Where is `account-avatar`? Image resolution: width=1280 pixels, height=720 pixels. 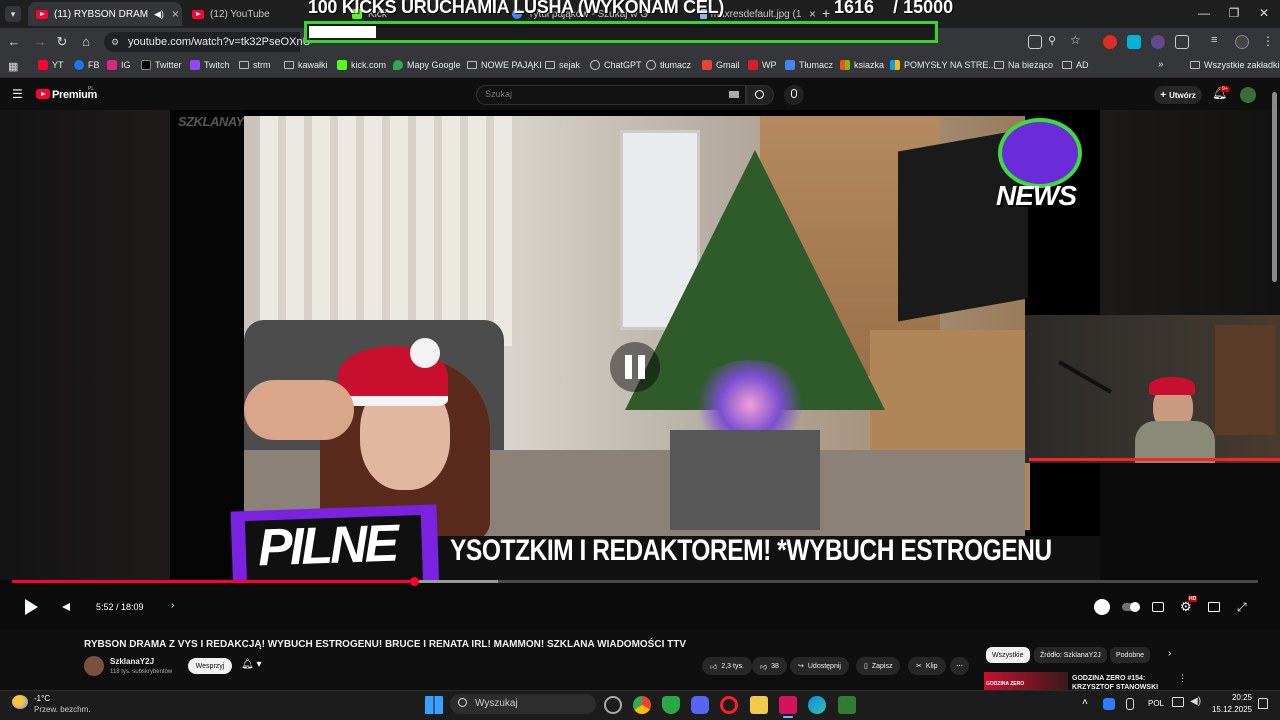 account-avatar is located at coordinates (1248, 95).